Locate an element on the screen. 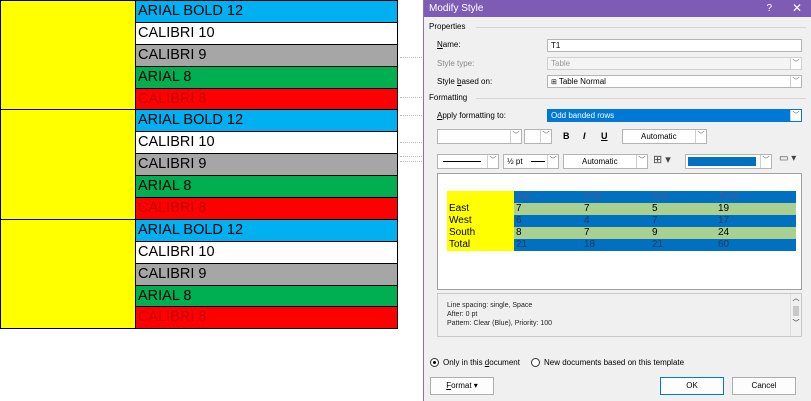 The image size is (811, 401). new-documents-label: New documents based on this template is located at coordinates (614, 362).